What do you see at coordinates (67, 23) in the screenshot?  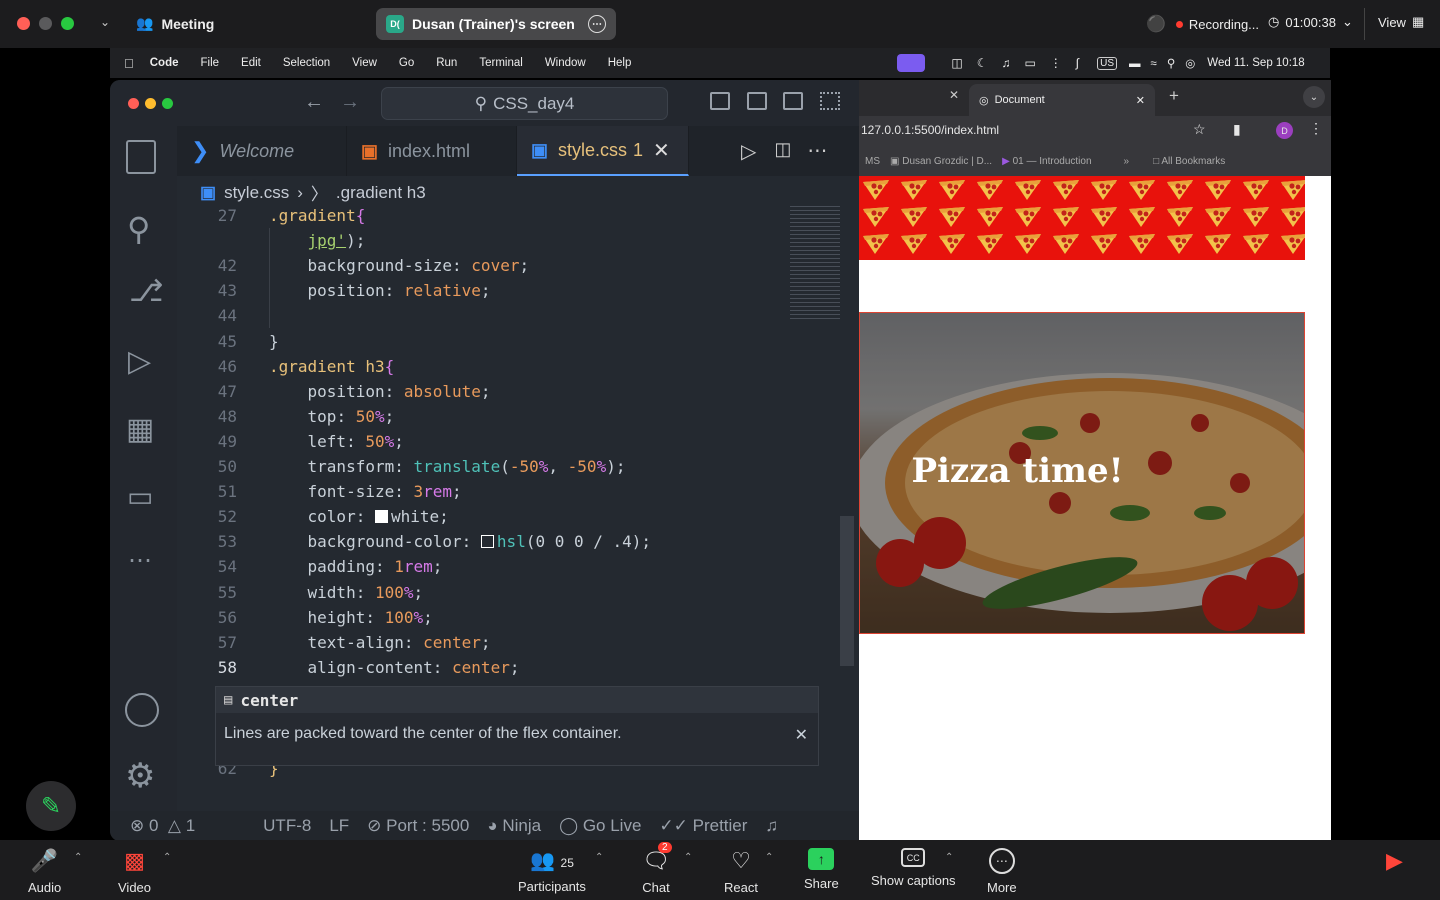 I see `zoom-window-button` at bounding box center [67, 23].